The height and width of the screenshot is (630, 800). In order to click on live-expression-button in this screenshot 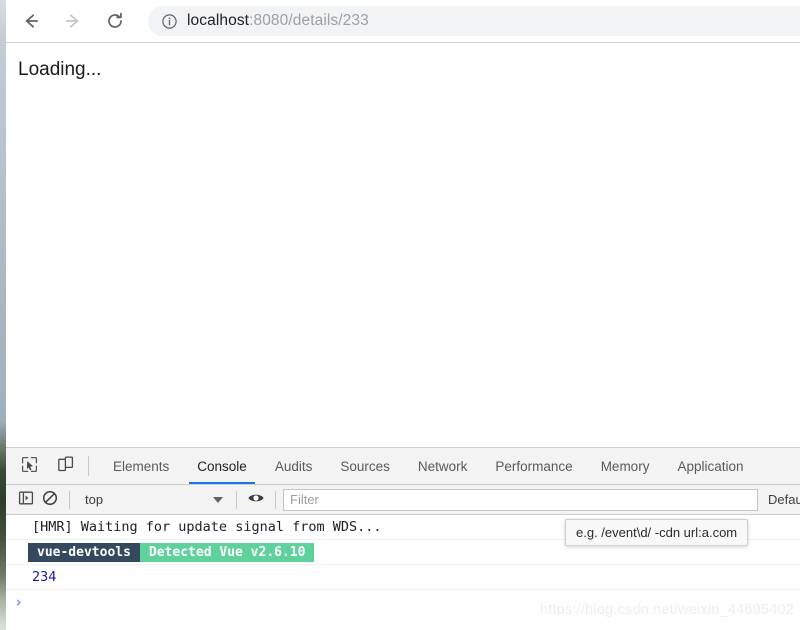, I will do `click(256, 500)`.